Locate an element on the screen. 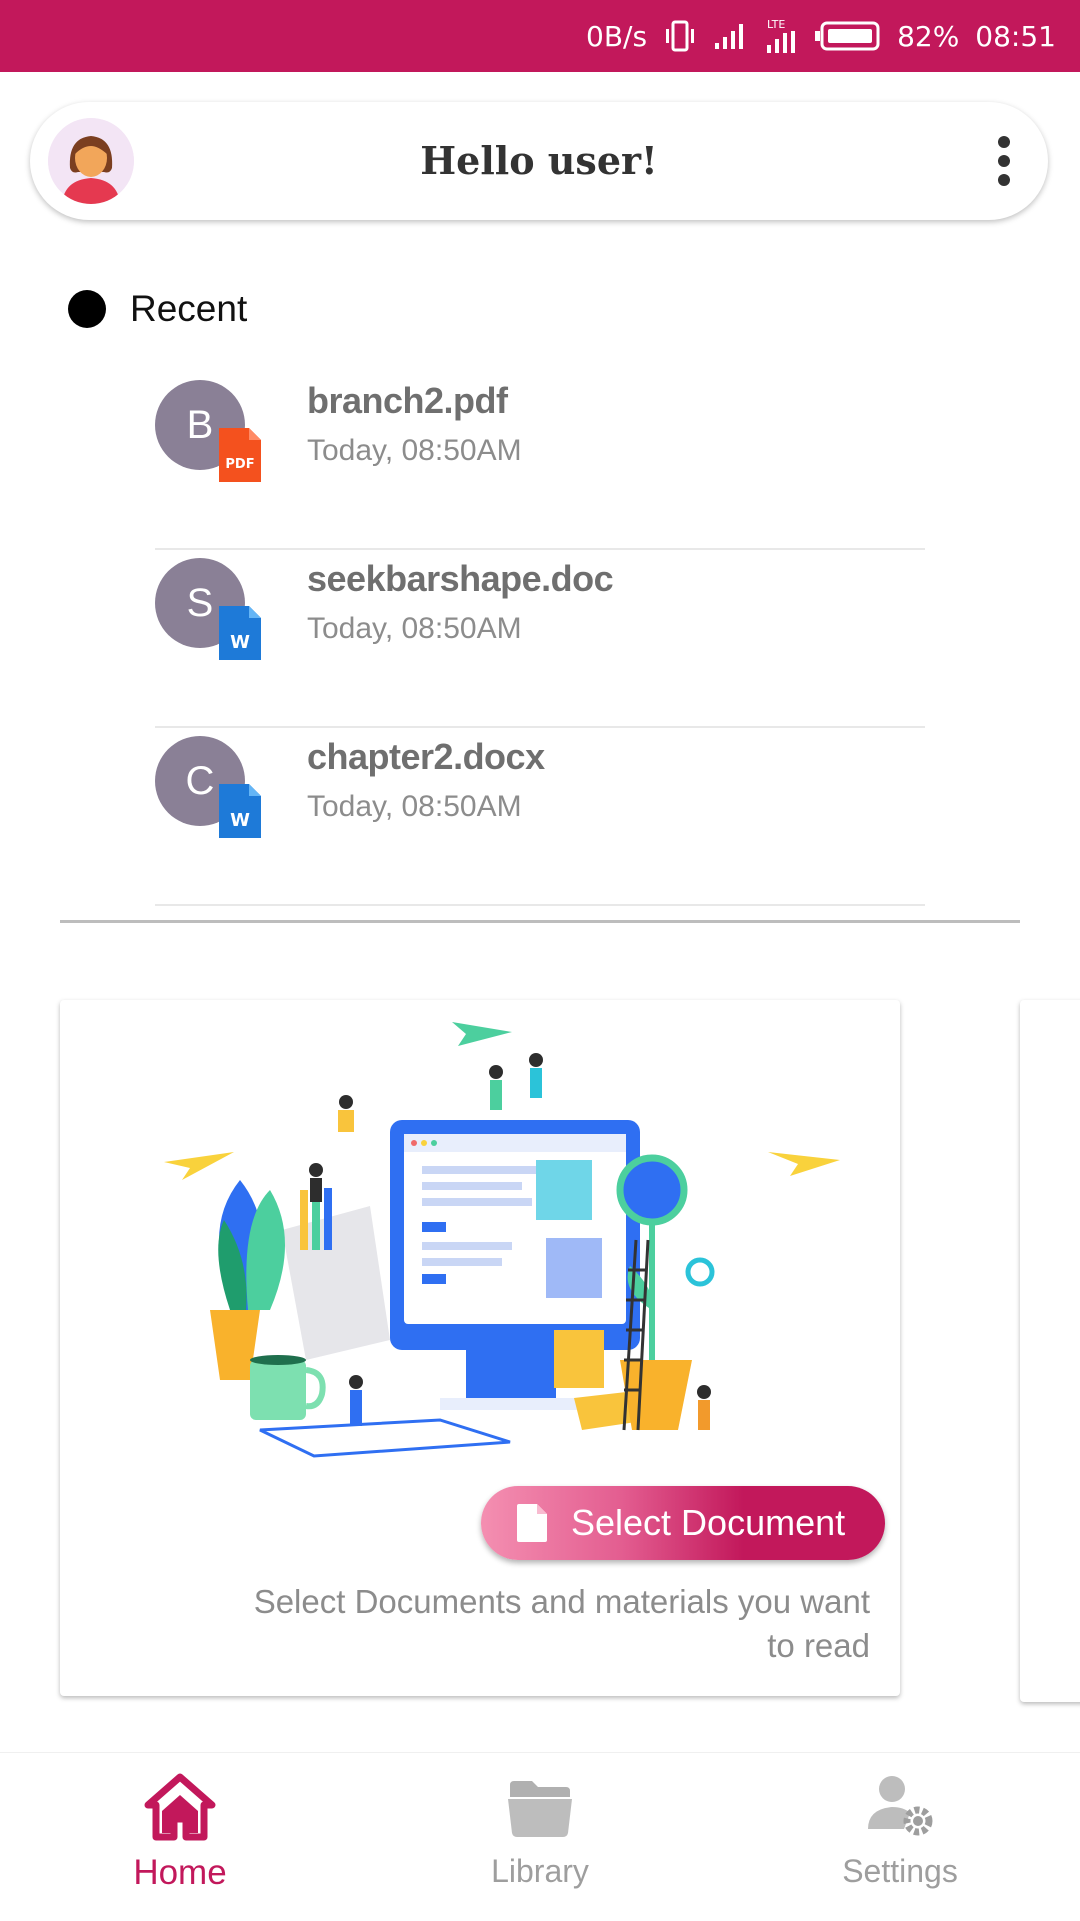 The image size is (1080, 1921). file-name: branch2.pdf is located at coordinates (407, 400).